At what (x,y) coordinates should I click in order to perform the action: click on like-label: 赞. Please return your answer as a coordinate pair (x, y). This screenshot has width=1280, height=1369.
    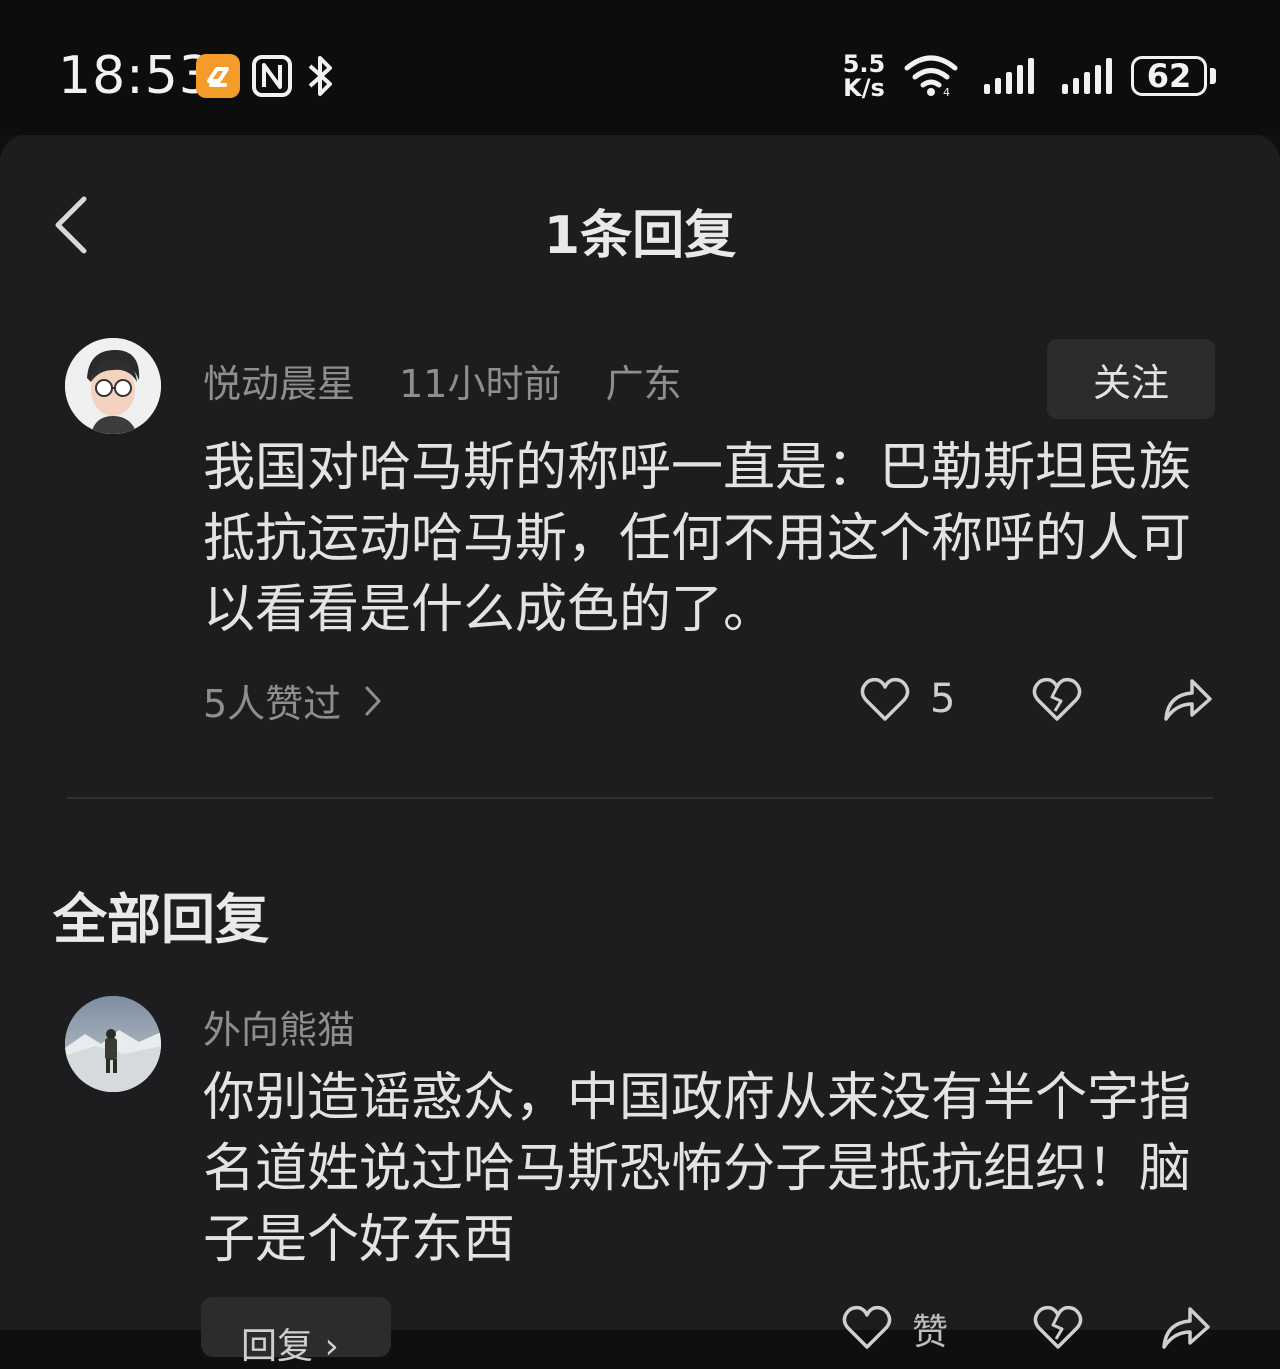
    Looking at the image, I should click on (930, 1332).